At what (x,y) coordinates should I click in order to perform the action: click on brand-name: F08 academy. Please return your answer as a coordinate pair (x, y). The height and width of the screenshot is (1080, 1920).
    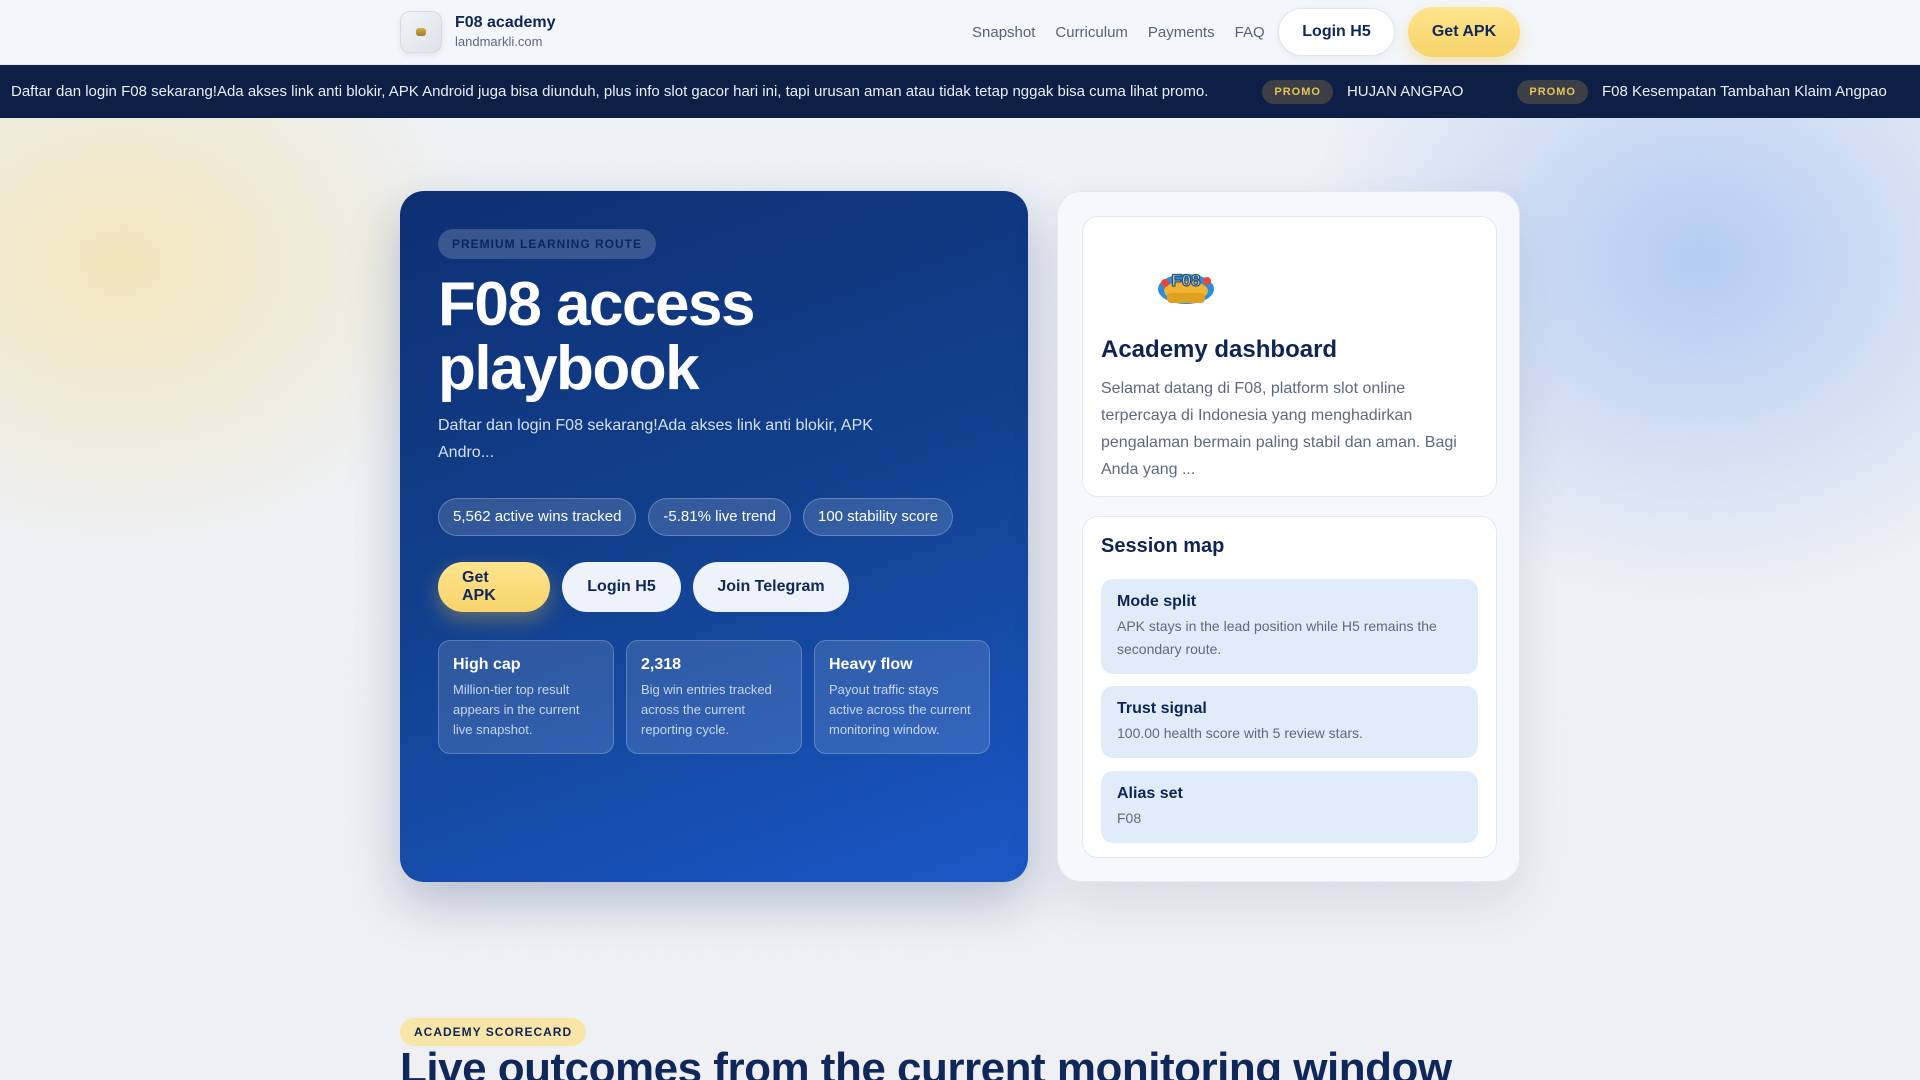
    Looking at the image, I should click on (505, 22).